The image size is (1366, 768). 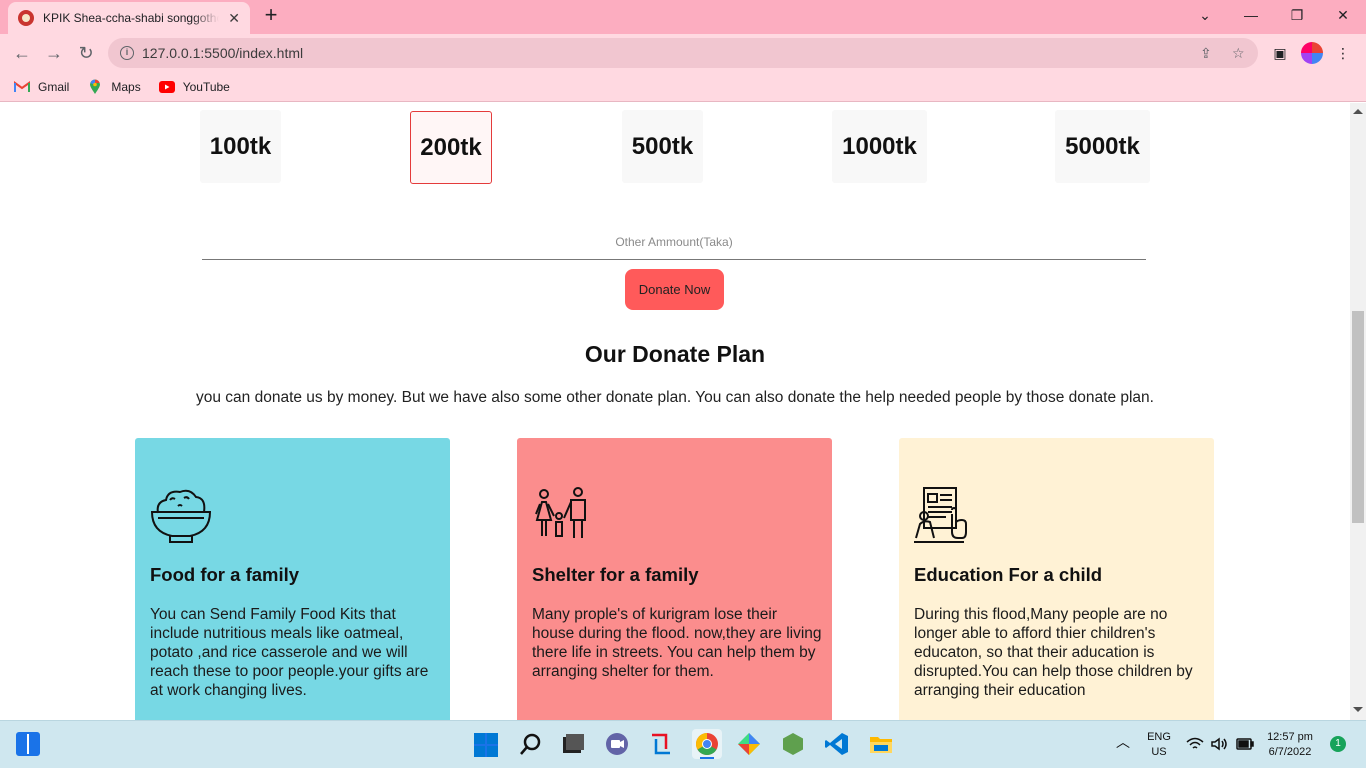 I want to click on tab-close-icon: ✕, so click(x=234, y=18).